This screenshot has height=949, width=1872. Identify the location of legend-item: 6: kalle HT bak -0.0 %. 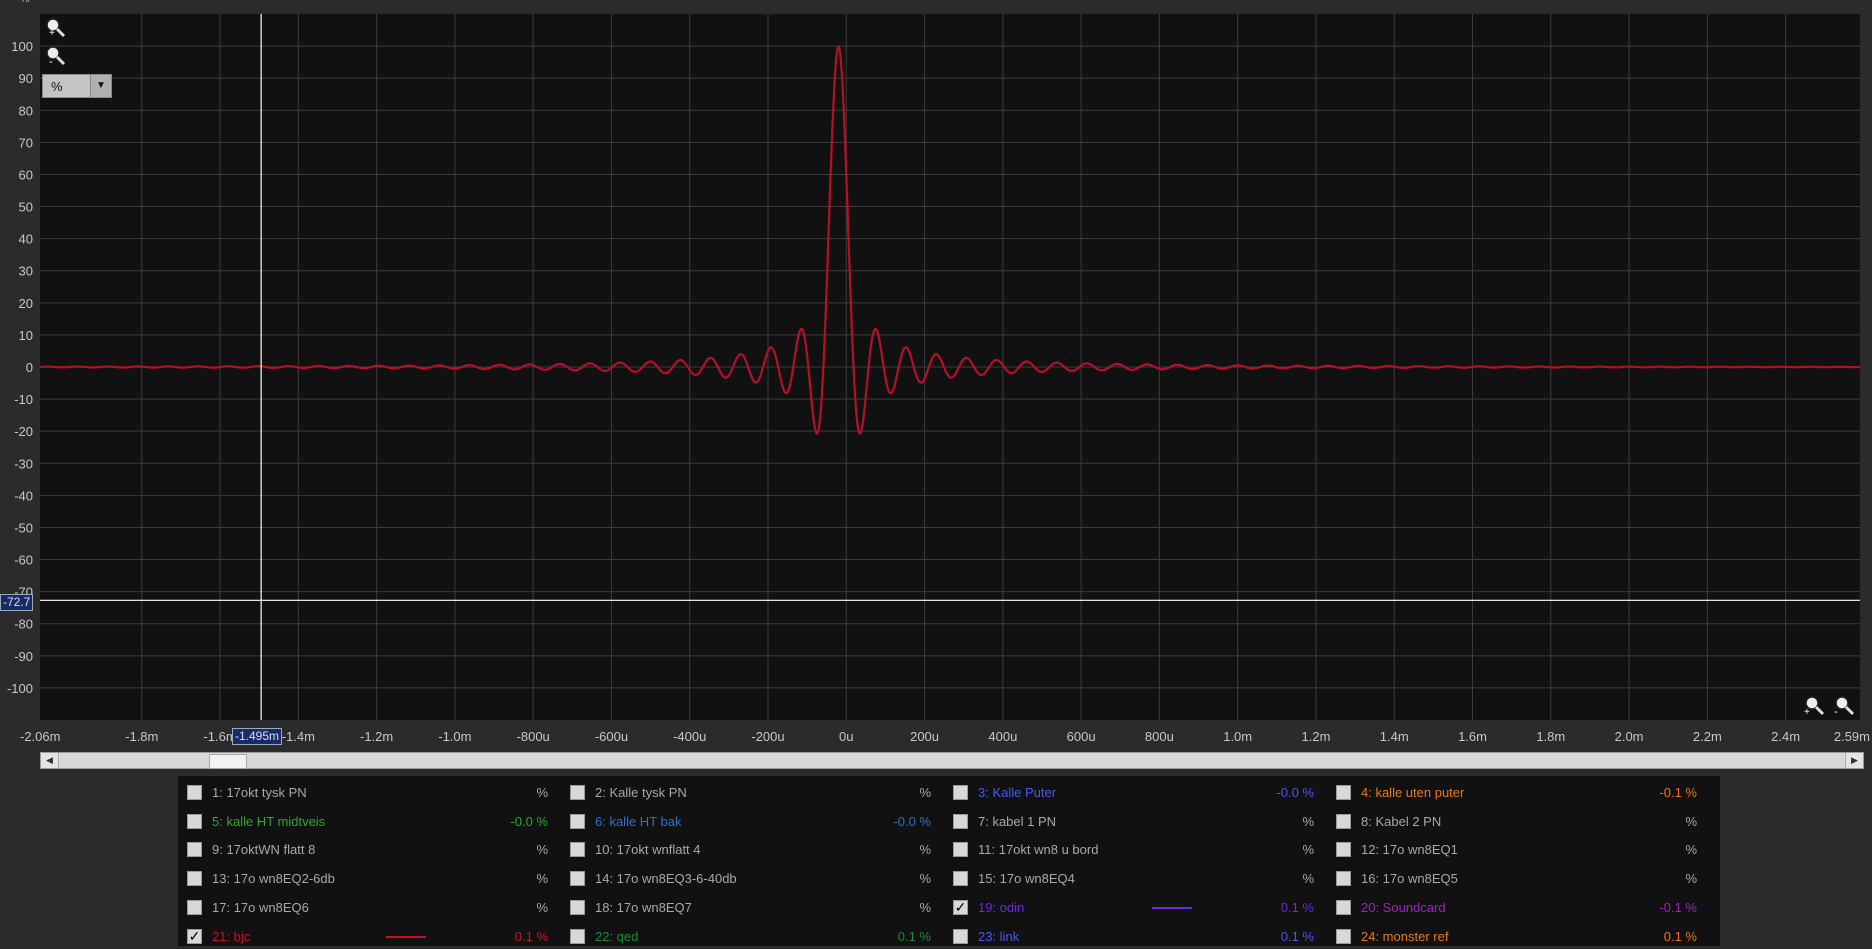
(751, 822).